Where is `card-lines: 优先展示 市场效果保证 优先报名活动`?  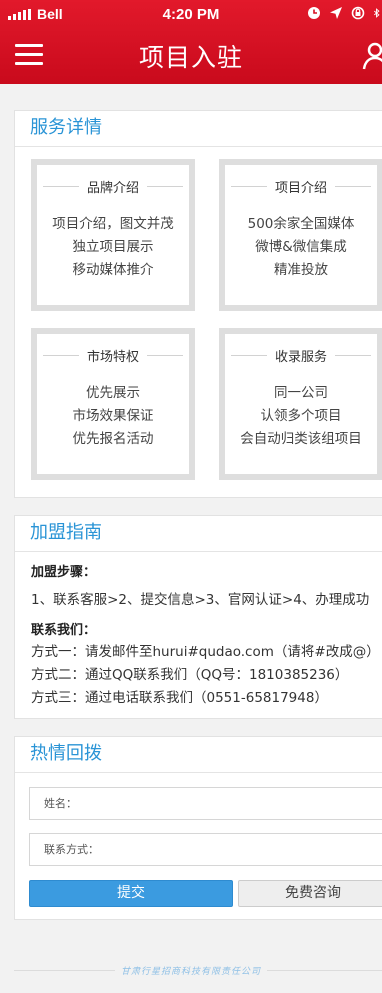 card-lines: 优先展示 市场效果保证 优先报名活动 is located at coordinates (113, 416).